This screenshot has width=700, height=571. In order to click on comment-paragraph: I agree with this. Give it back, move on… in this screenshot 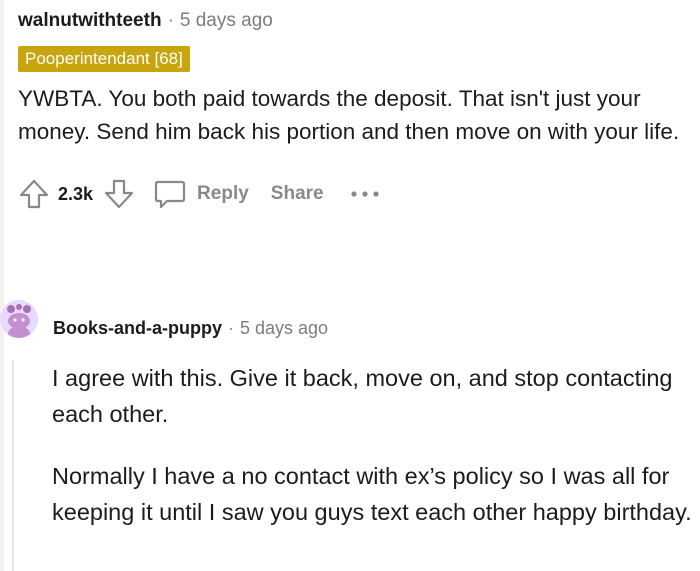, I will do `click(362, 396)`.